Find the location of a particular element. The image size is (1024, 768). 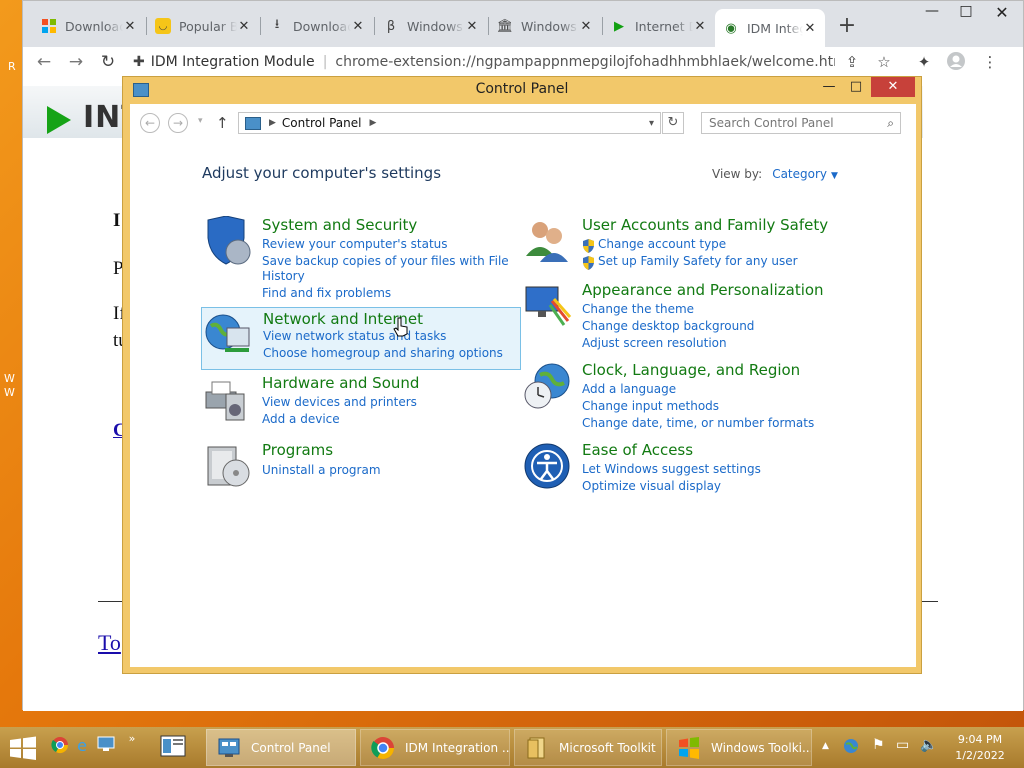

task-link: Change desktop background is located at coordinates (668, 326).